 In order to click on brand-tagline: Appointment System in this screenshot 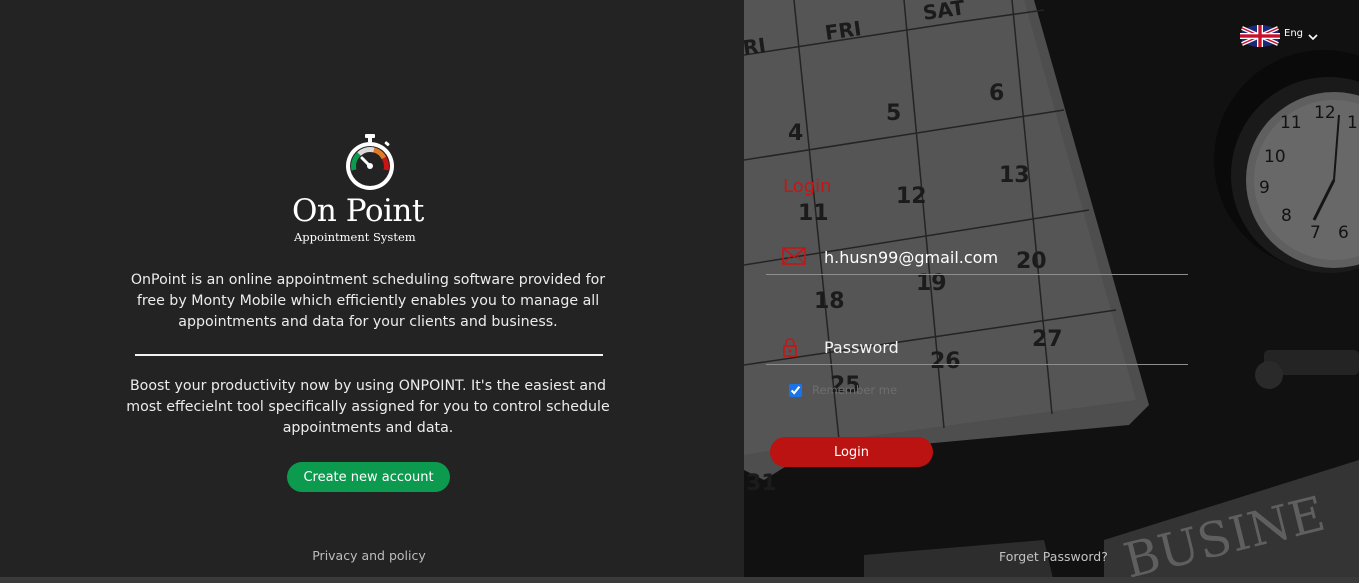, I will do `click(355, 237)`.